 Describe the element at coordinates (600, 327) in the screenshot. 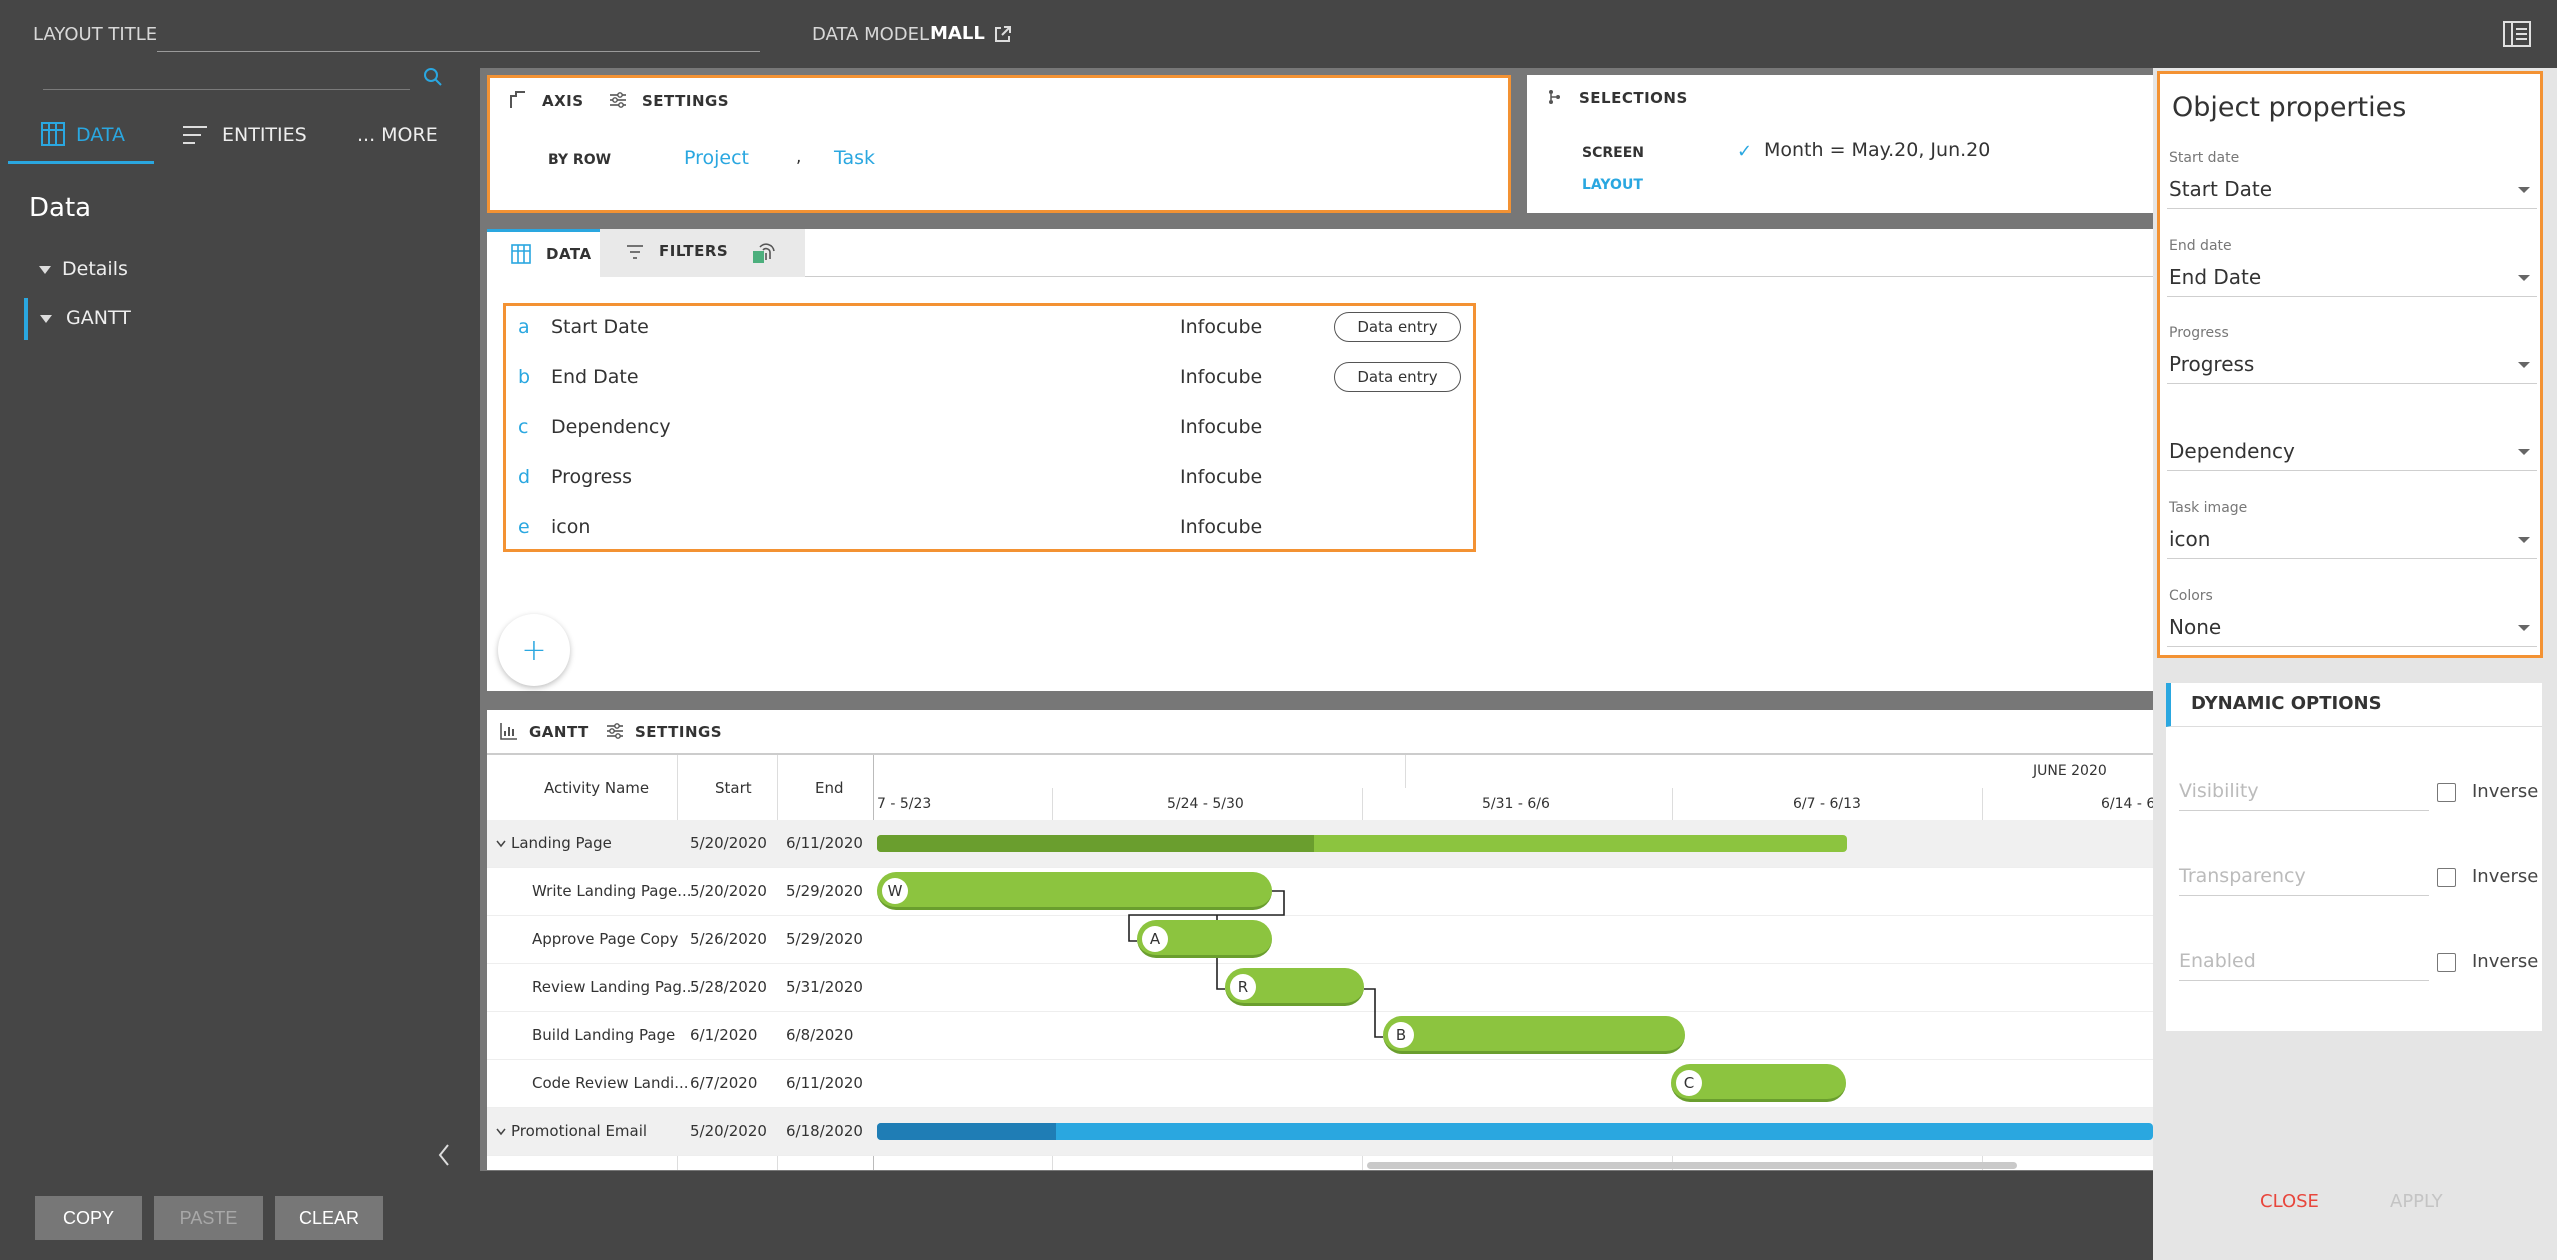

I see `data-row-name: Start Date` at that location.